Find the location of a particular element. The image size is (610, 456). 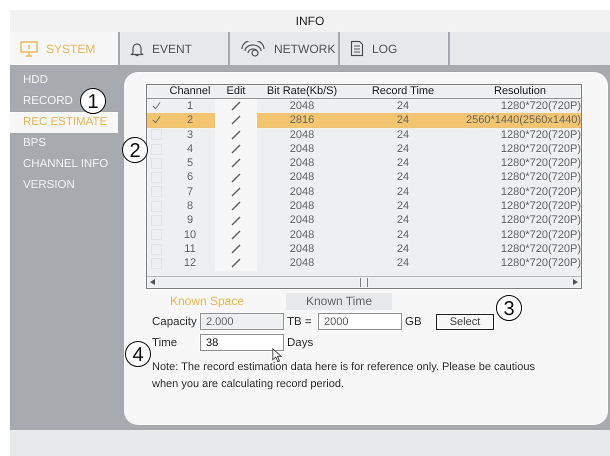

table-cell-text: 2560*1440(2560x1440) is located at coordinates (523, 120).